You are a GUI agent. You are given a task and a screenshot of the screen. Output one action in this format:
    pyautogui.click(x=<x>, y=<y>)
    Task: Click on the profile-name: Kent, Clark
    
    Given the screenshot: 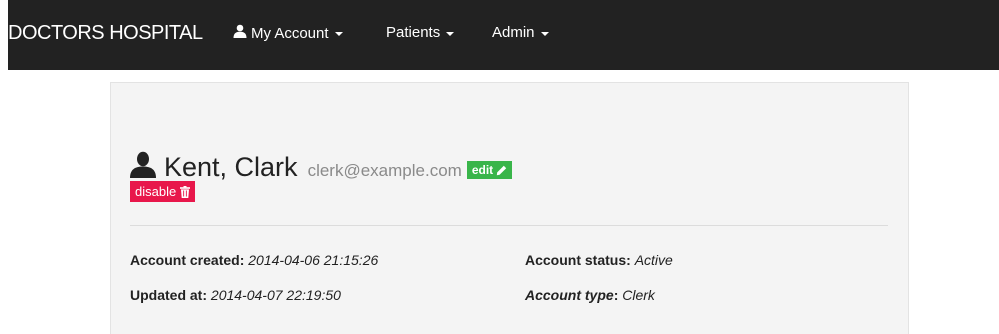 What is the action you would take?
    pyautogui.click(x=231, y=167)
    